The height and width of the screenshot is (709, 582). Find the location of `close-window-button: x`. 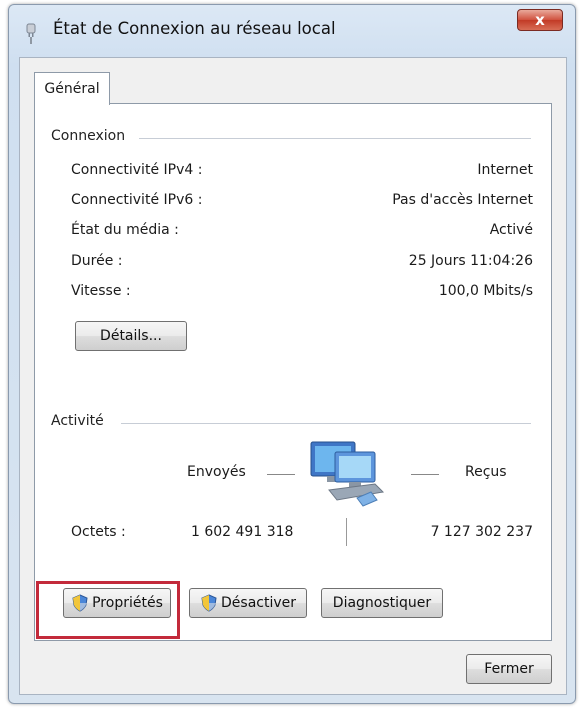

close-window-button: x is located at coordinates (540, 20).